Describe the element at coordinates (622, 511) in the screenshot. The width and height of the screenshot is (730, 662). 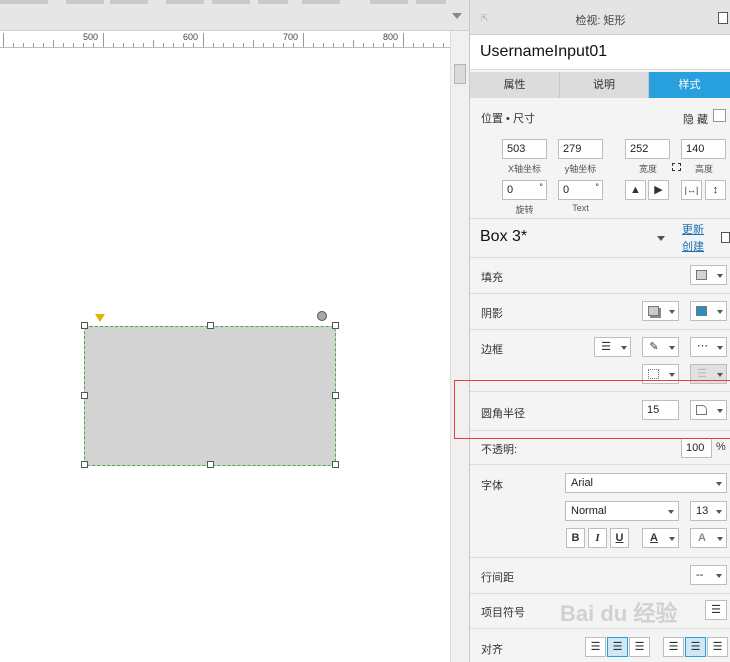
I see `font-weight-select: Normal` at that location.